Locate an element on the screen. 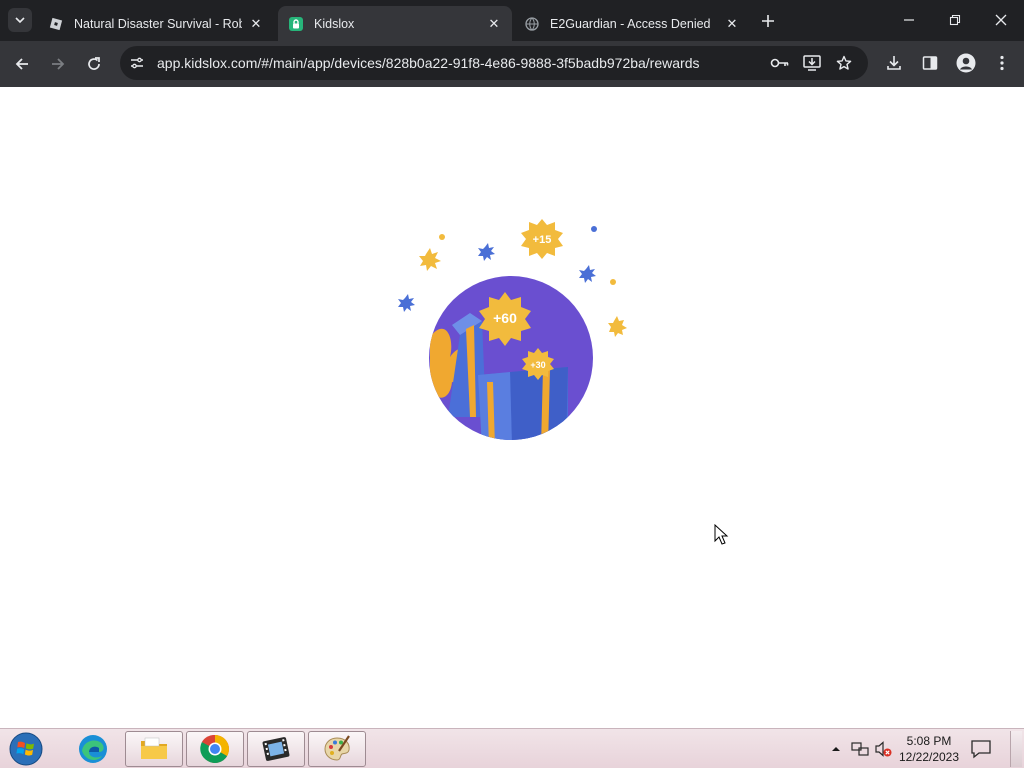 The height and width of the screenshot is (768, 1024). profile-avatar-icon is located at coordinates (966, 63).